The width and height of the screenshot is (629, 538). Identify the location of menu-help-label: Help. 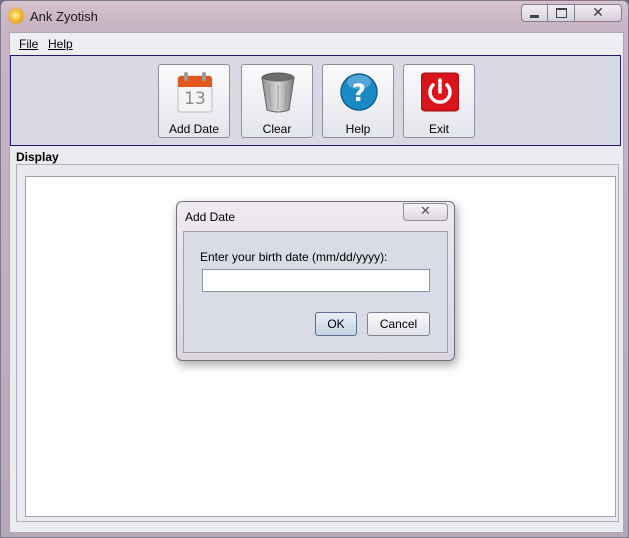
(60, 44).